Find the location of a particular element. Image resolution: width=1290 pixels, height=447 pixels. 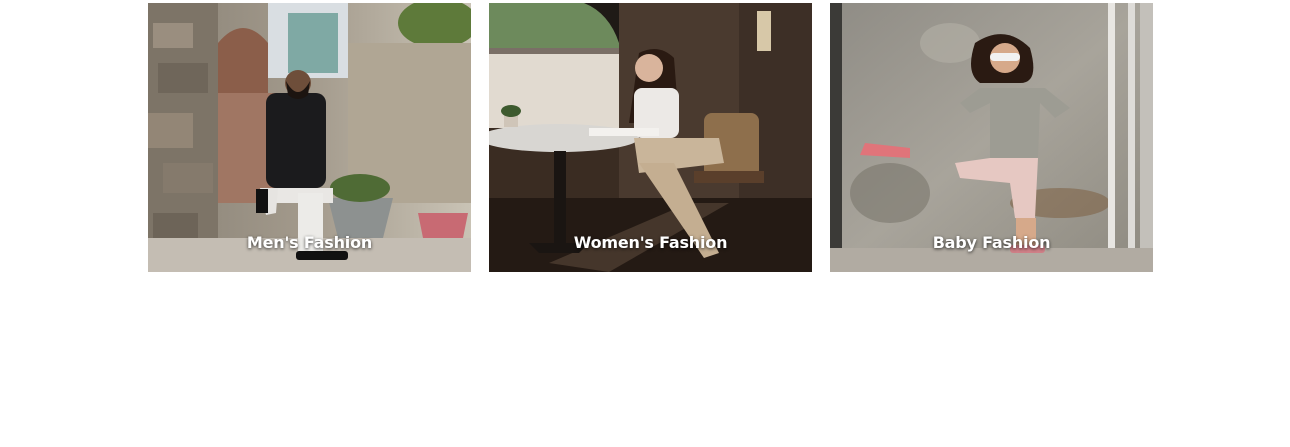

category-caption: Baby Fashion is located at coordinates (991, 242).